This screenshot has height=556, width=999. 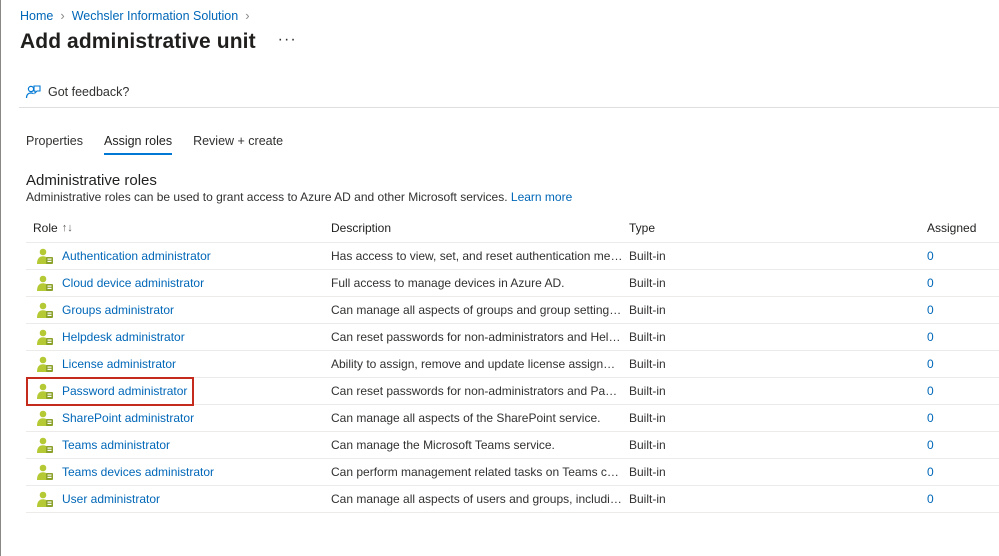 What do you see at coordinates (111, 499) in the screenshot?
I see `role-link: User administrator` at bounding box center [111, 499].